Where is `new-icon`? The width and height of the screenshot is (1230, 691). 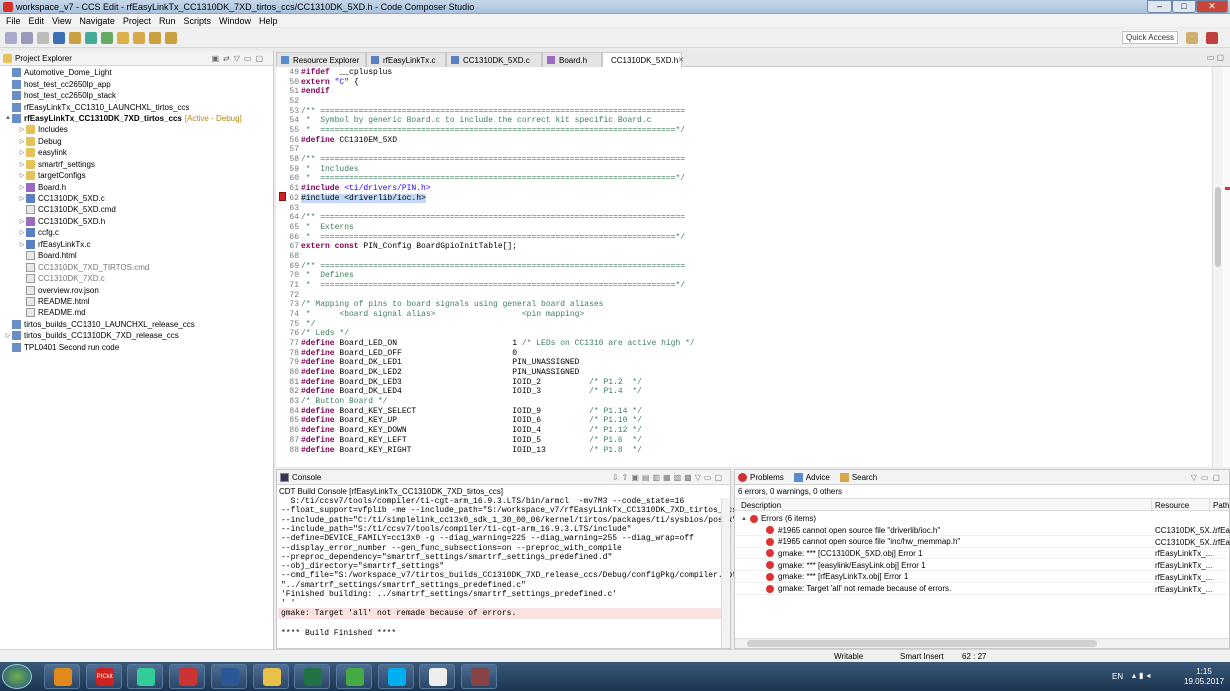 new-icon is located at coordinates (11, 38).